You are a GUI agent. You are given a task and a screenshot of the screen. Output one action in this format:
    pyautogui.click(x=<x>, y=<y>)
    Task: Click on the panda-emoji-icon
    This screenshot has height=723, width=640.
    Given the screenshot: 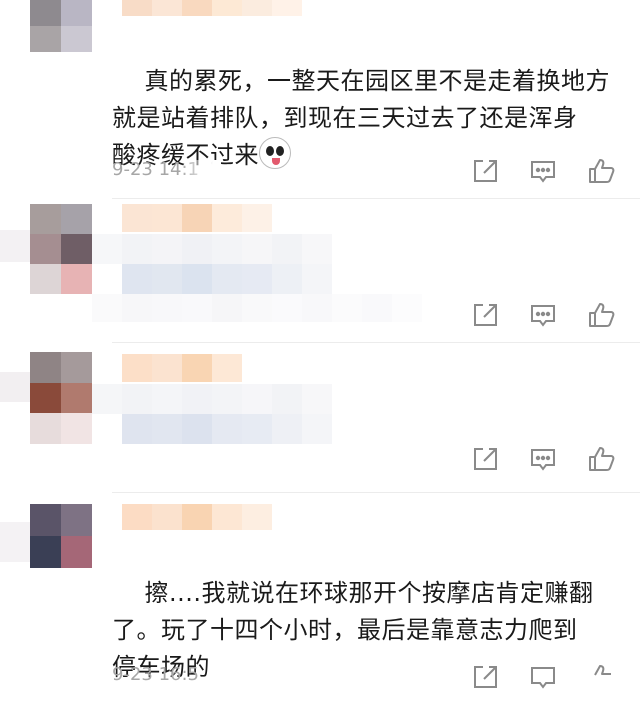 What is the action you would take?
    pyautogui.click(x=275, y=153)
    